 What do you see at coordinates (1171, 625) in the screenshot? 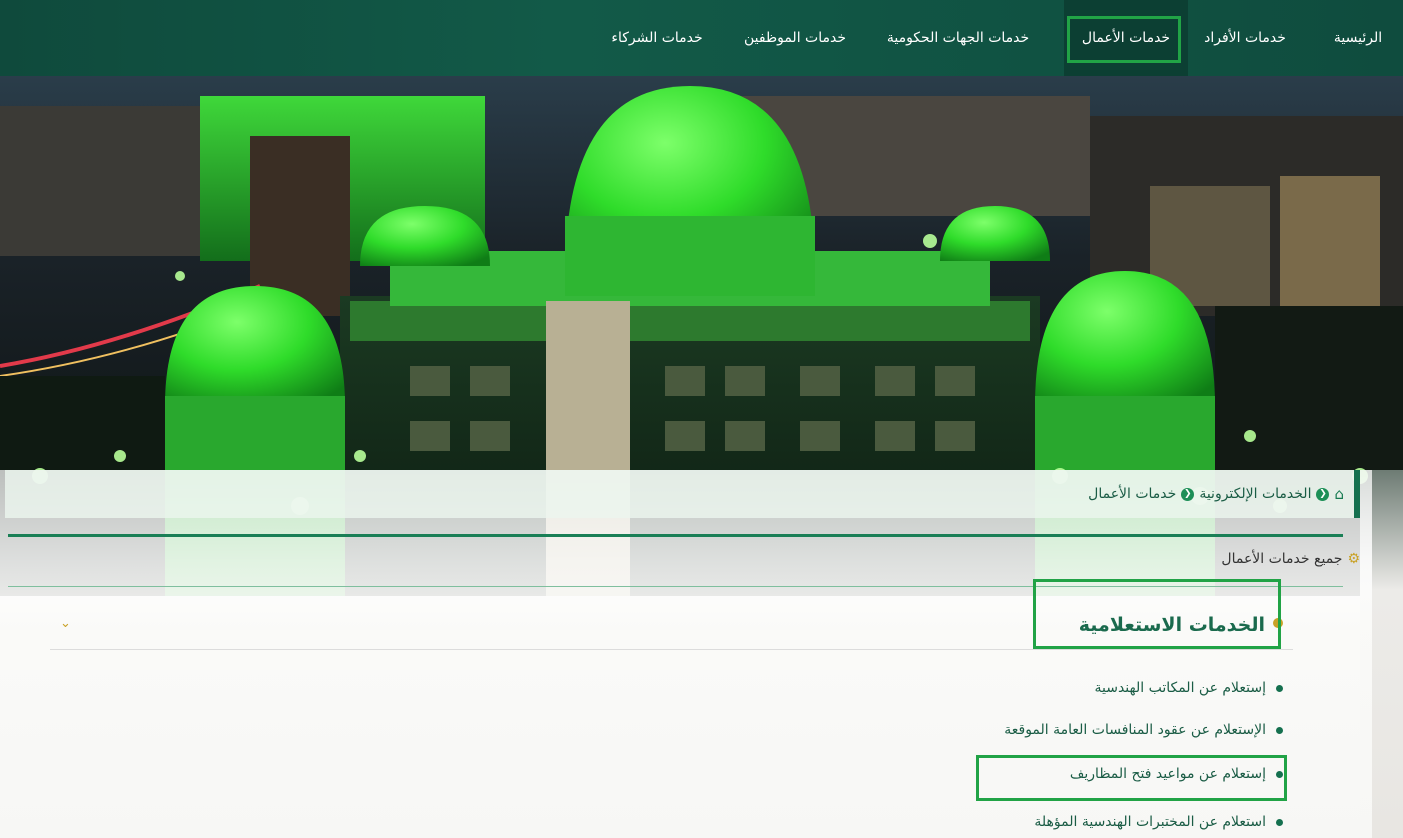
I see `accordion-title: الخدمات الاستعلامية` at bounding box center [1171, 625].